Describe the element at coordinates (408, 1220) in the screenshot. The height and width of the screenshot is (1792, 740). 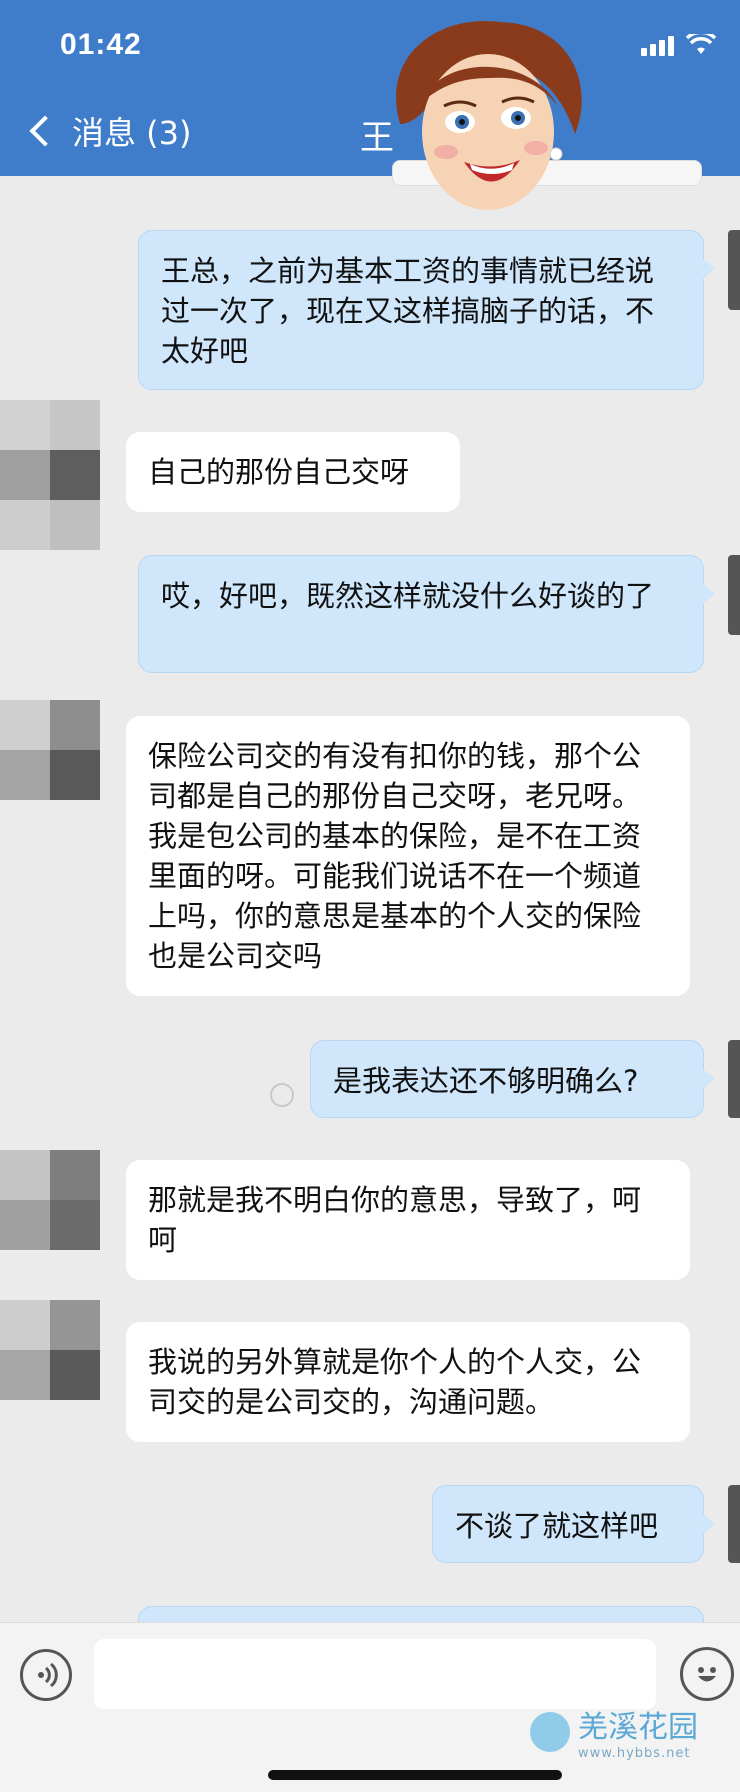
I see `message-bubble-incoming: 那就是我不明白你的意思，导致了，呵呵` at that location.